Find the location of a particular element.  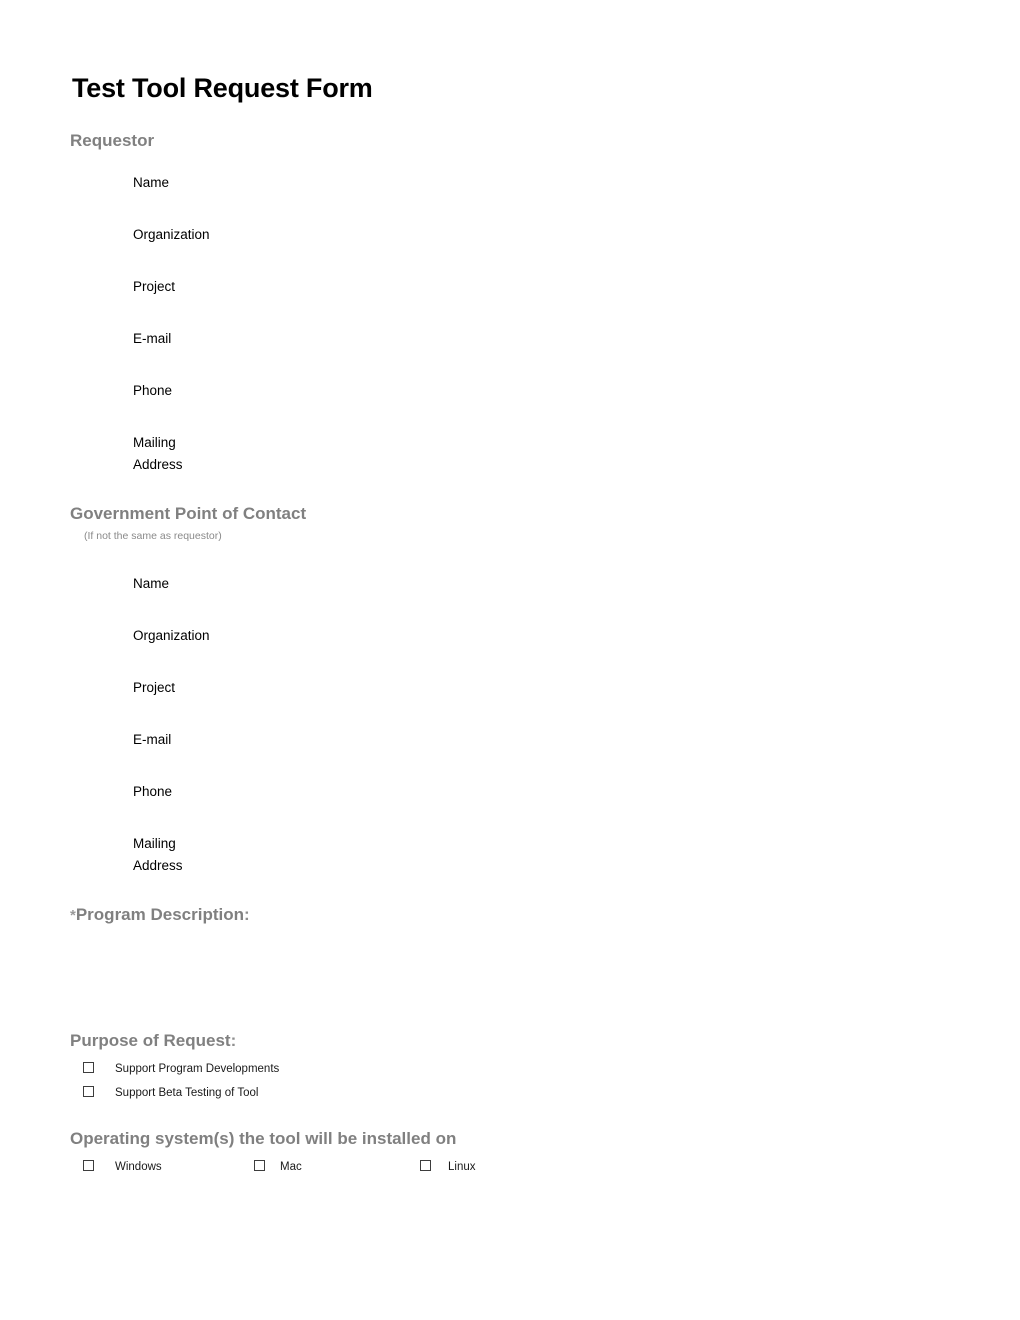

section-heading-program-description-colon: : is located at coordinates (247, 914).